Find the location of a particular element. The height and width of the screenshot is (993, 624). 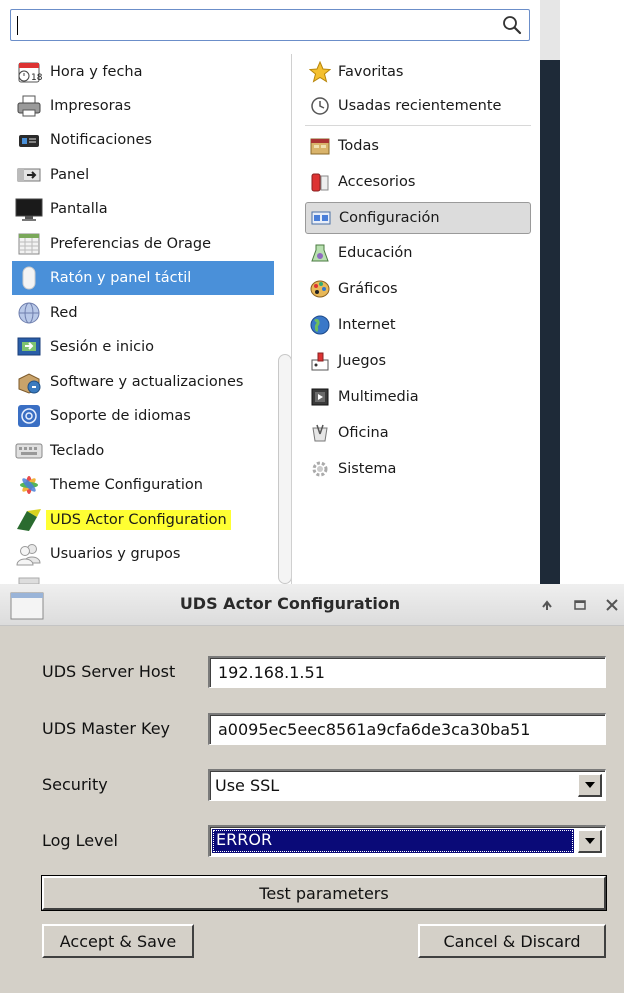

app-item-uds-actor-configuration: UDS Actor Configuration is located at coordinates (143, 520).